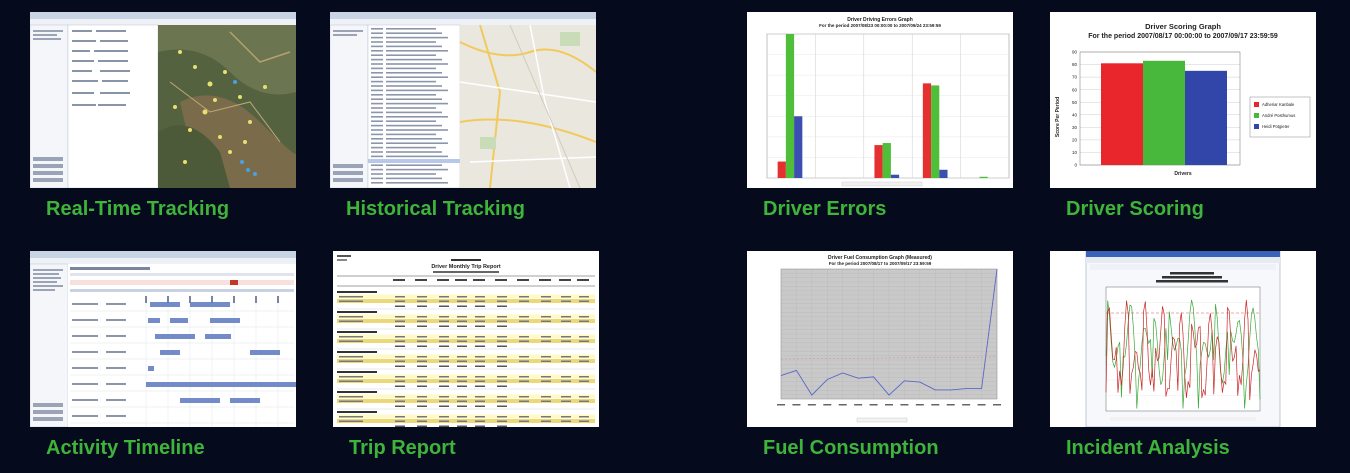  Describe the element at coordinates (1075, 52) in the screenshot. I see `scoring-y-tick: 90` at that location.